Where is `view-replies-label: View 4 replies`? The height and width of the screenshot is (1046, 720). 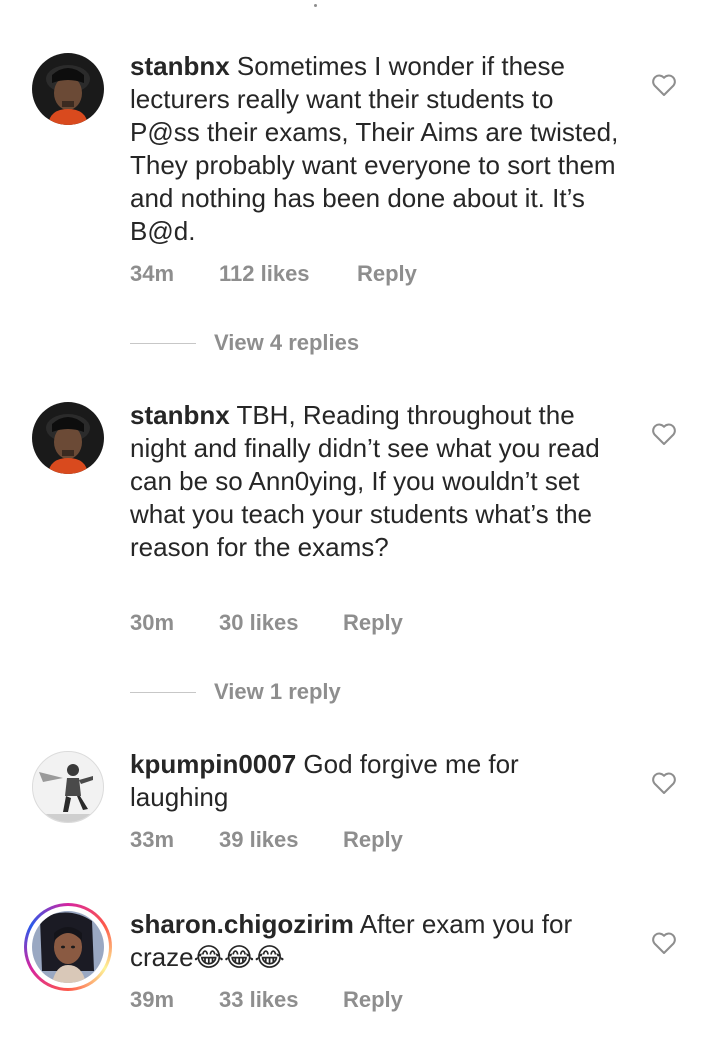 view-replies-label: View 4 replies is located at coordinates (287, 342).